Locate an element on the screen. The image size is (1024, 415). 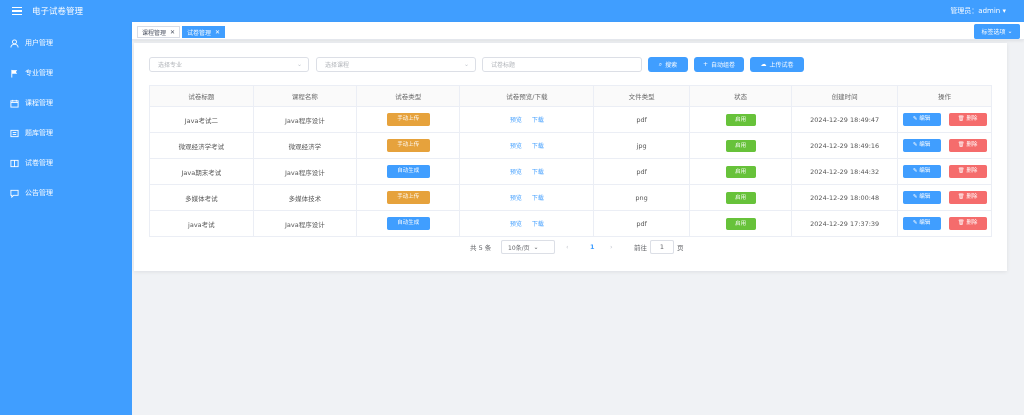
table-header-row: 试卷标题 课程名称 试卷类型 试卷预览/下载 文件类型 状态 创建时间 操作 is located at coordinates (570, 96).